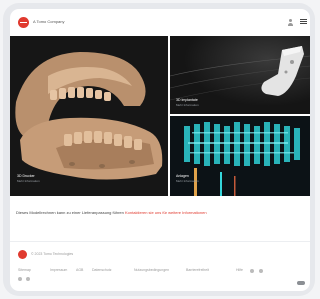 The height and width of the screenshot is (299, 320). I want to click on tile-printer: Anlagen Mehr Information, so click(240, 156).